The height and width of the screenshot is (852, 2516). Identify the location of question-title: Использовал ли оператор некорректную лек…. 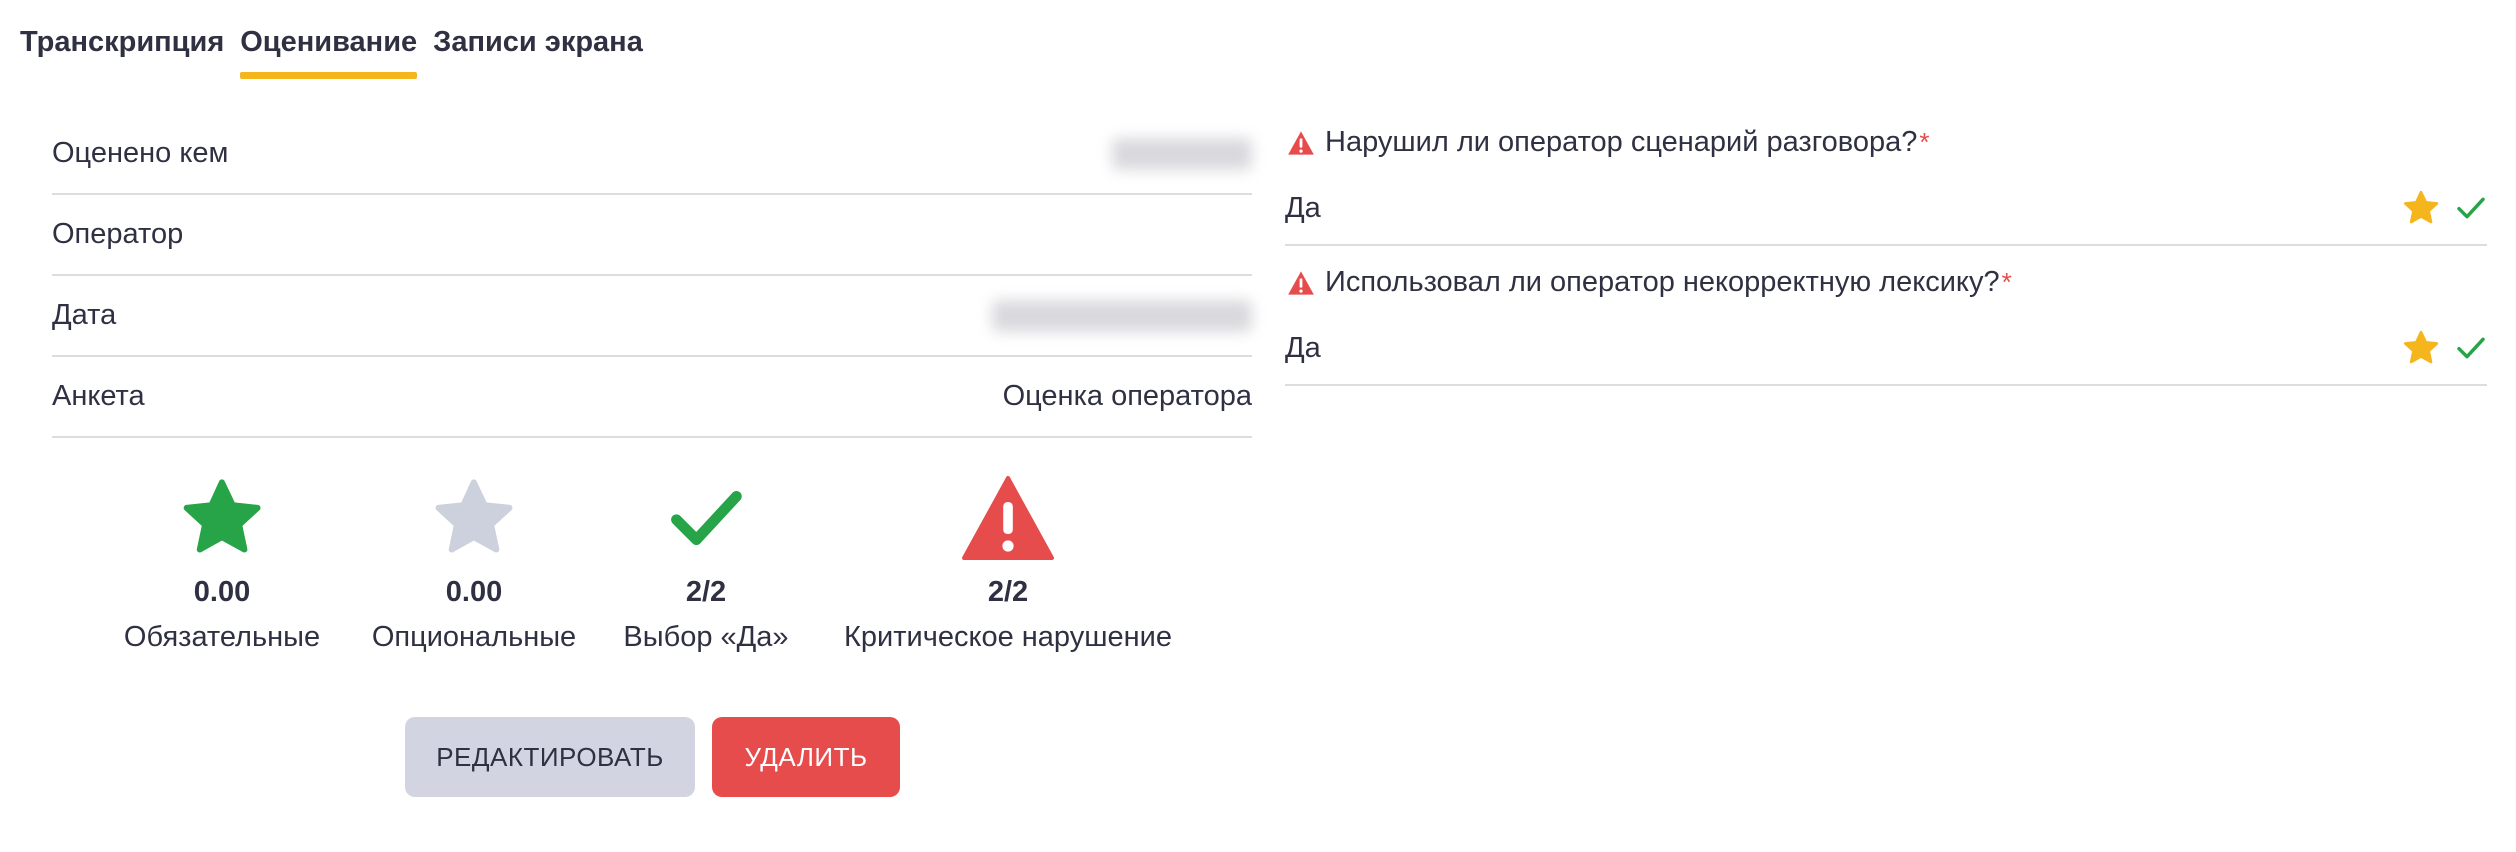
(1649, 282).